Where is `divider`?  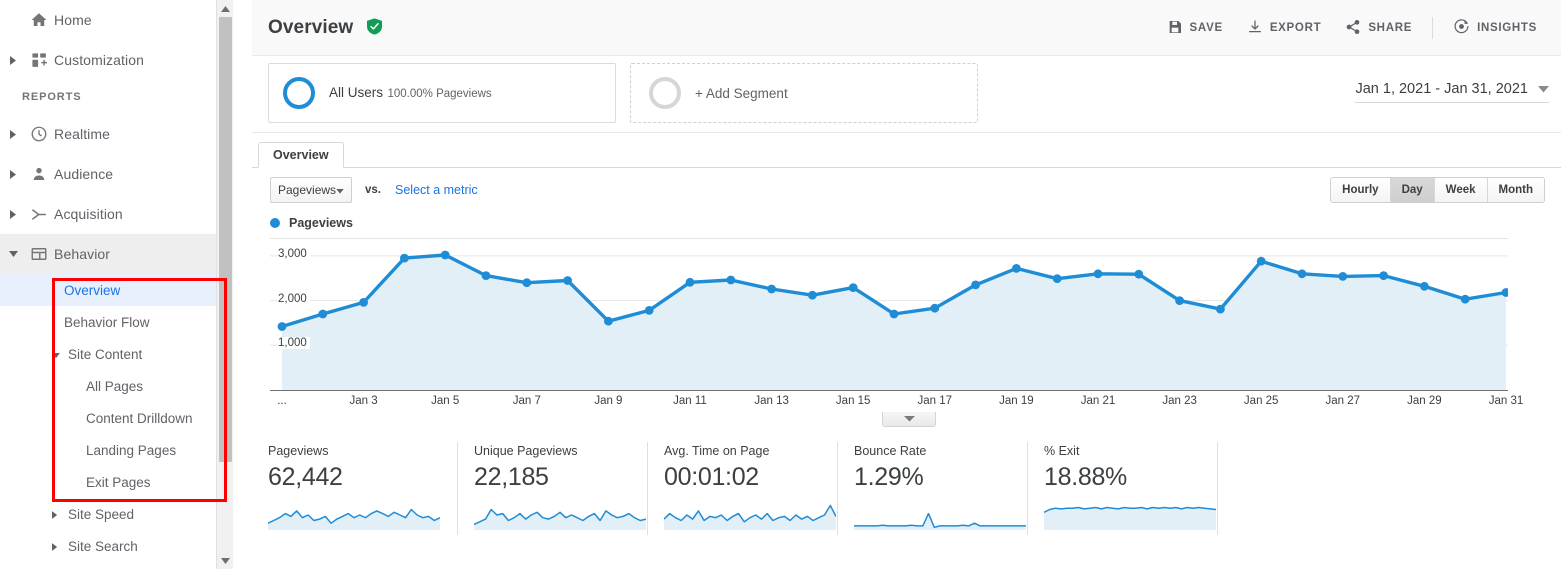 divider is located at coordinates (1433, 28).